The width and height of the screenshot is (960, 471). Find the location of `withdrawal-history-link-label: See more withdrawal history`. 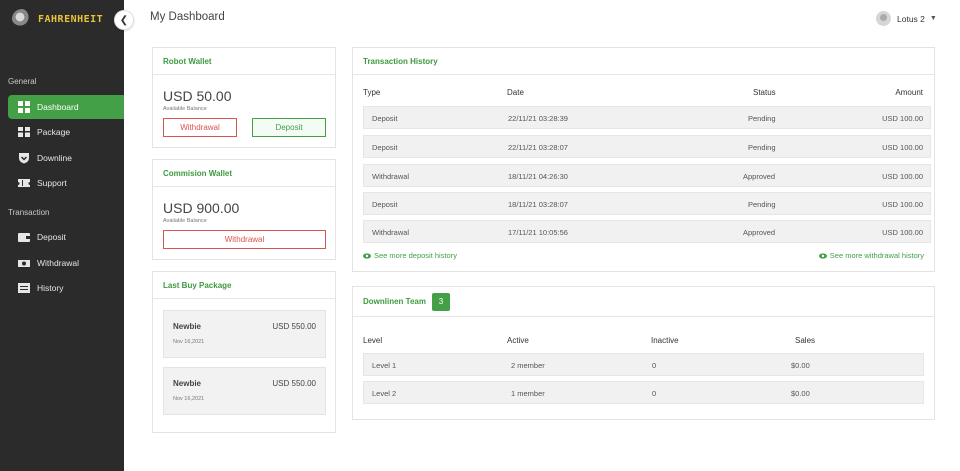

withdrawal-history-link-label: See more withdrawal history is located at coordinates (876, 255).